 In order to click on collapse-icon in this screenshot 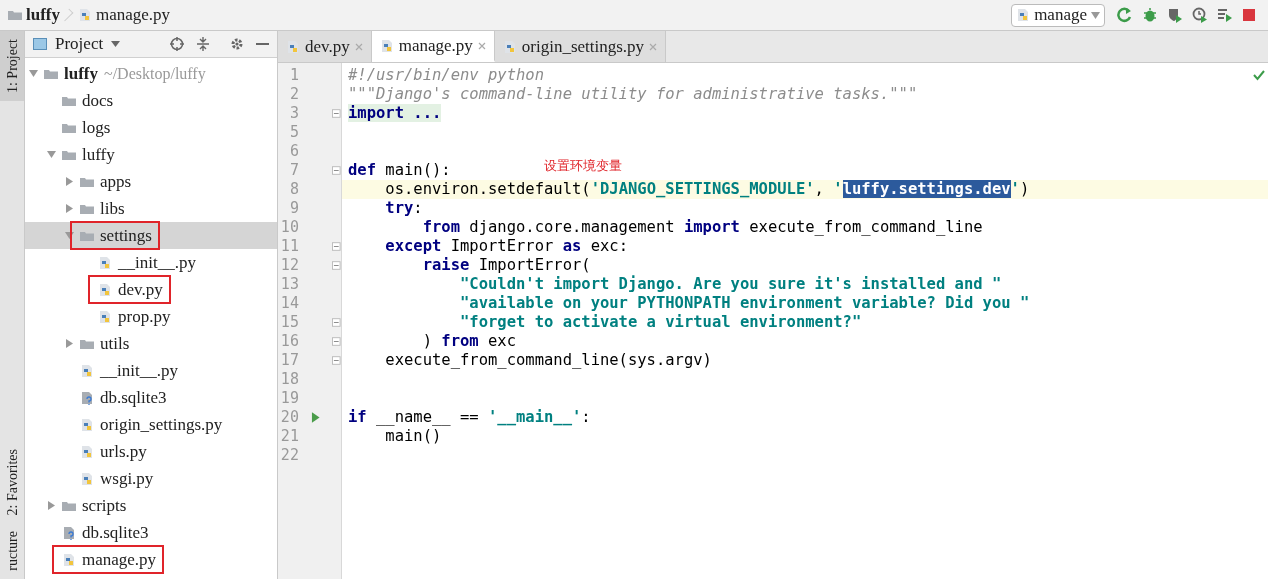, I will do `click(203, 44)`.